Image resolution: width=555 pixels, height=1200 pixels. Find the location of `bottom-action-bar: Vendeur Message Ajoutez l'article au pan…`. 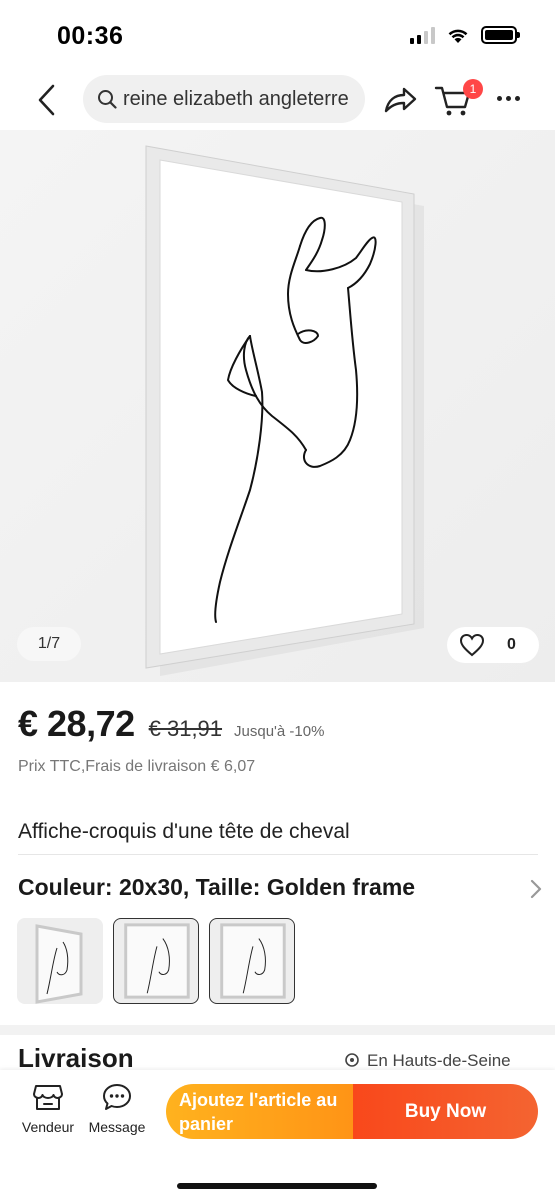

bottom-action-bar: Vendeur Message Ajoutez l'article au pan… is located at coordinates (277, 1135).